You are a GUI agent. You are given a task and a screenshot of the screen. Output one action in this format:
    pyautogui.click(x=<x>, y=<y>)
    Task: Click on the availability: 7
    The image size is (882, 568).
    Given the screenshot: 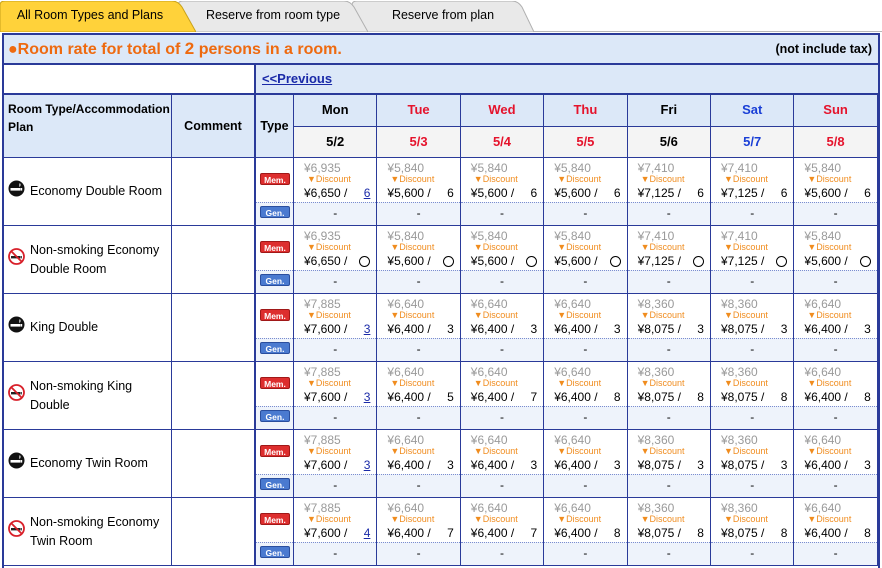 What is the action you would take?
    pyautogui.click(x=534, y=533)
    